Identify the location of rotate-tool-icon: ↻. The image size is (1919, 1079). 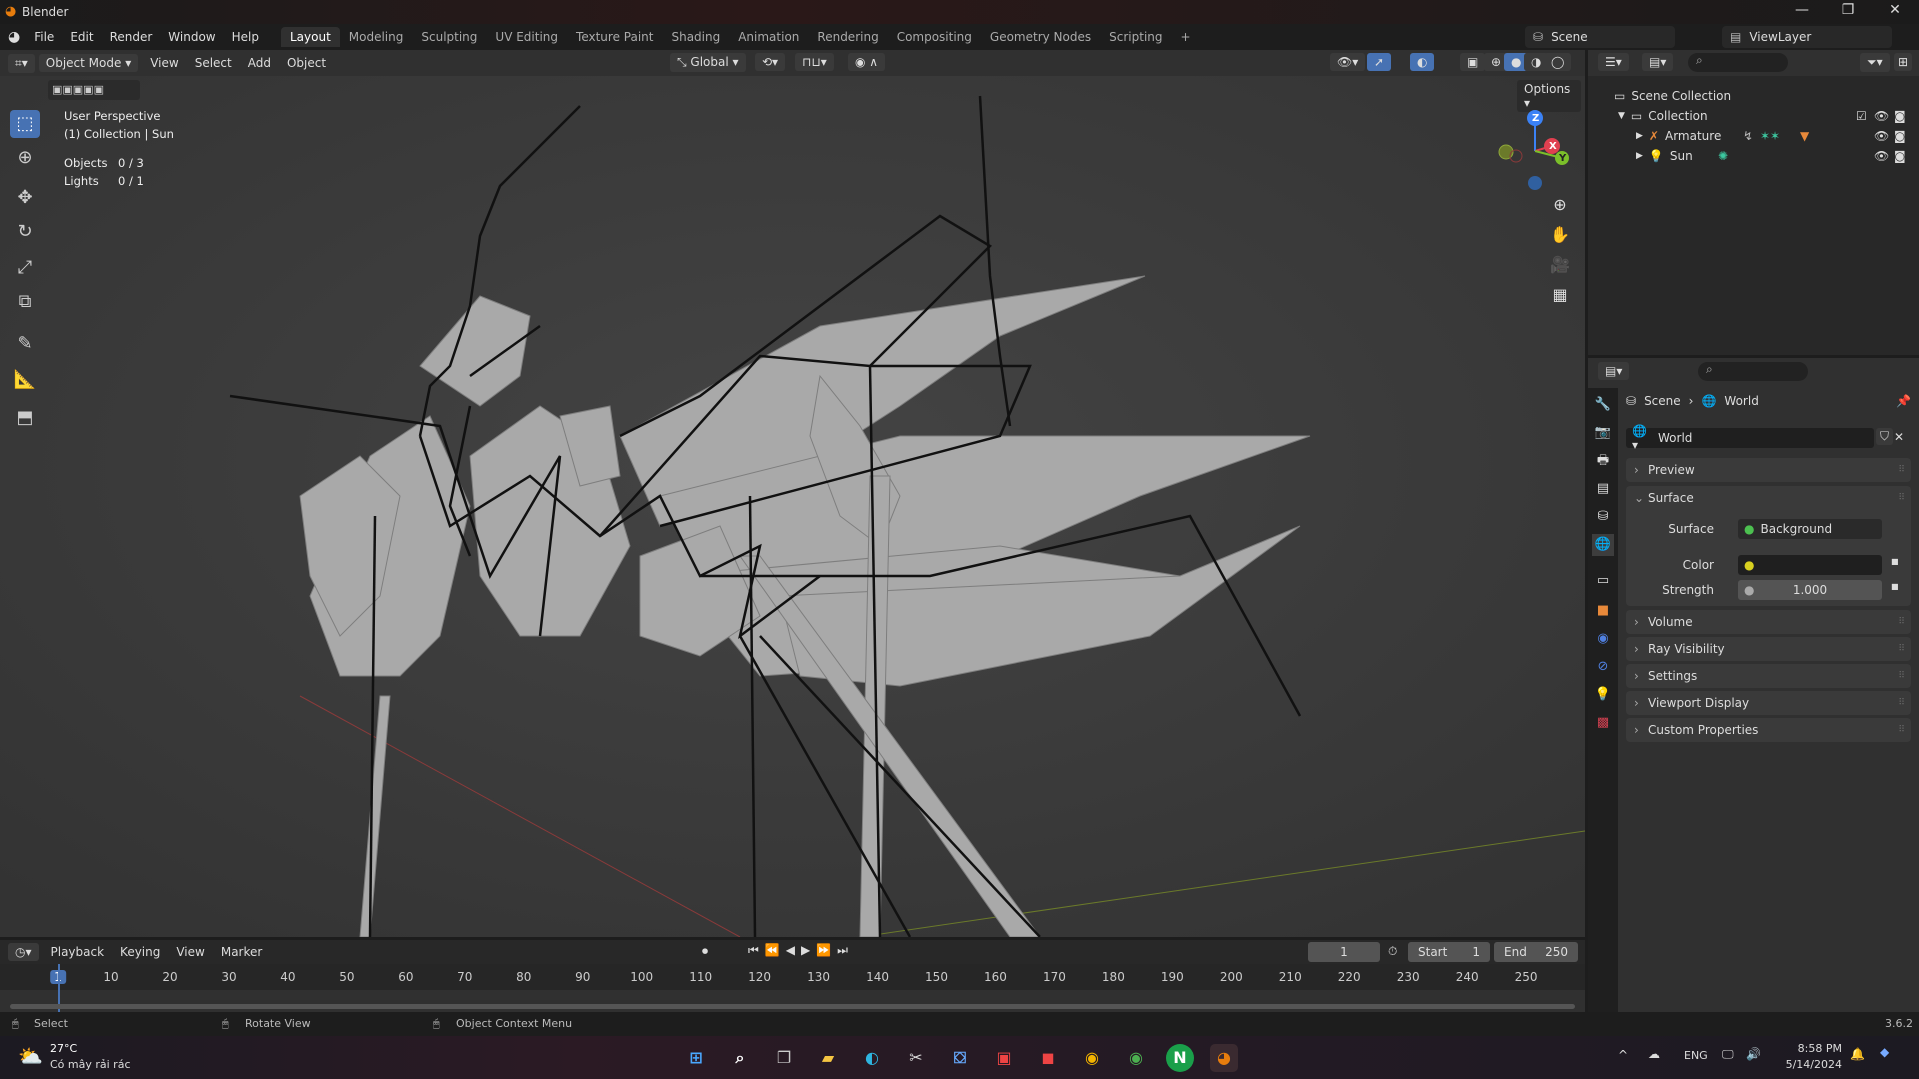
(25, 232).